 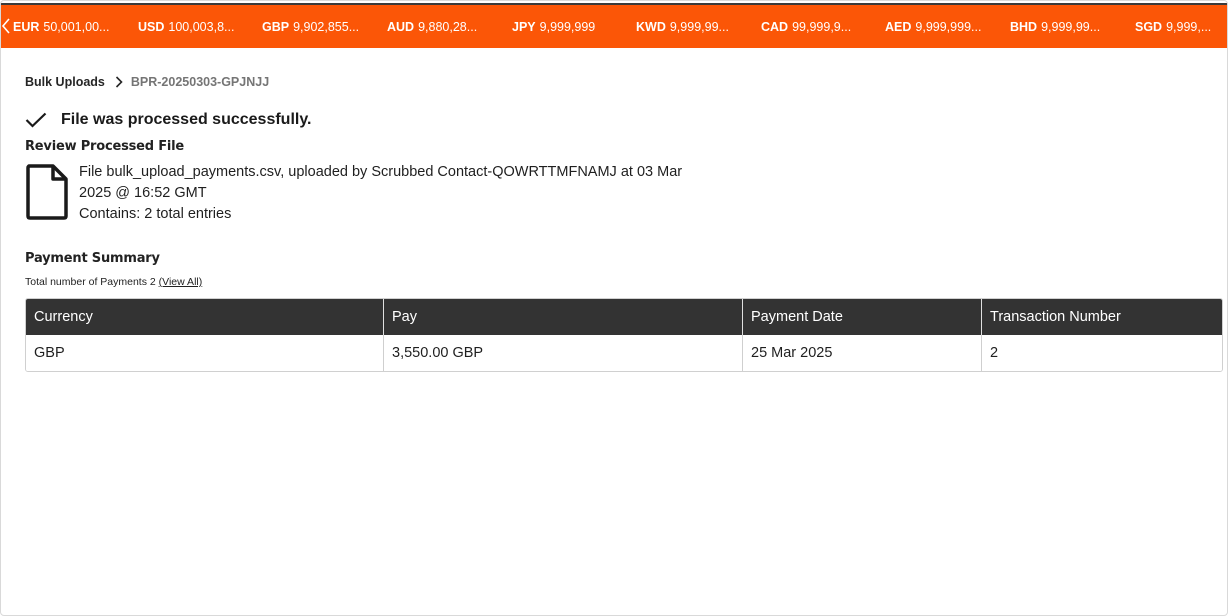 I want to click on cell-transaction-number: 2, so click(x=994, y=353).